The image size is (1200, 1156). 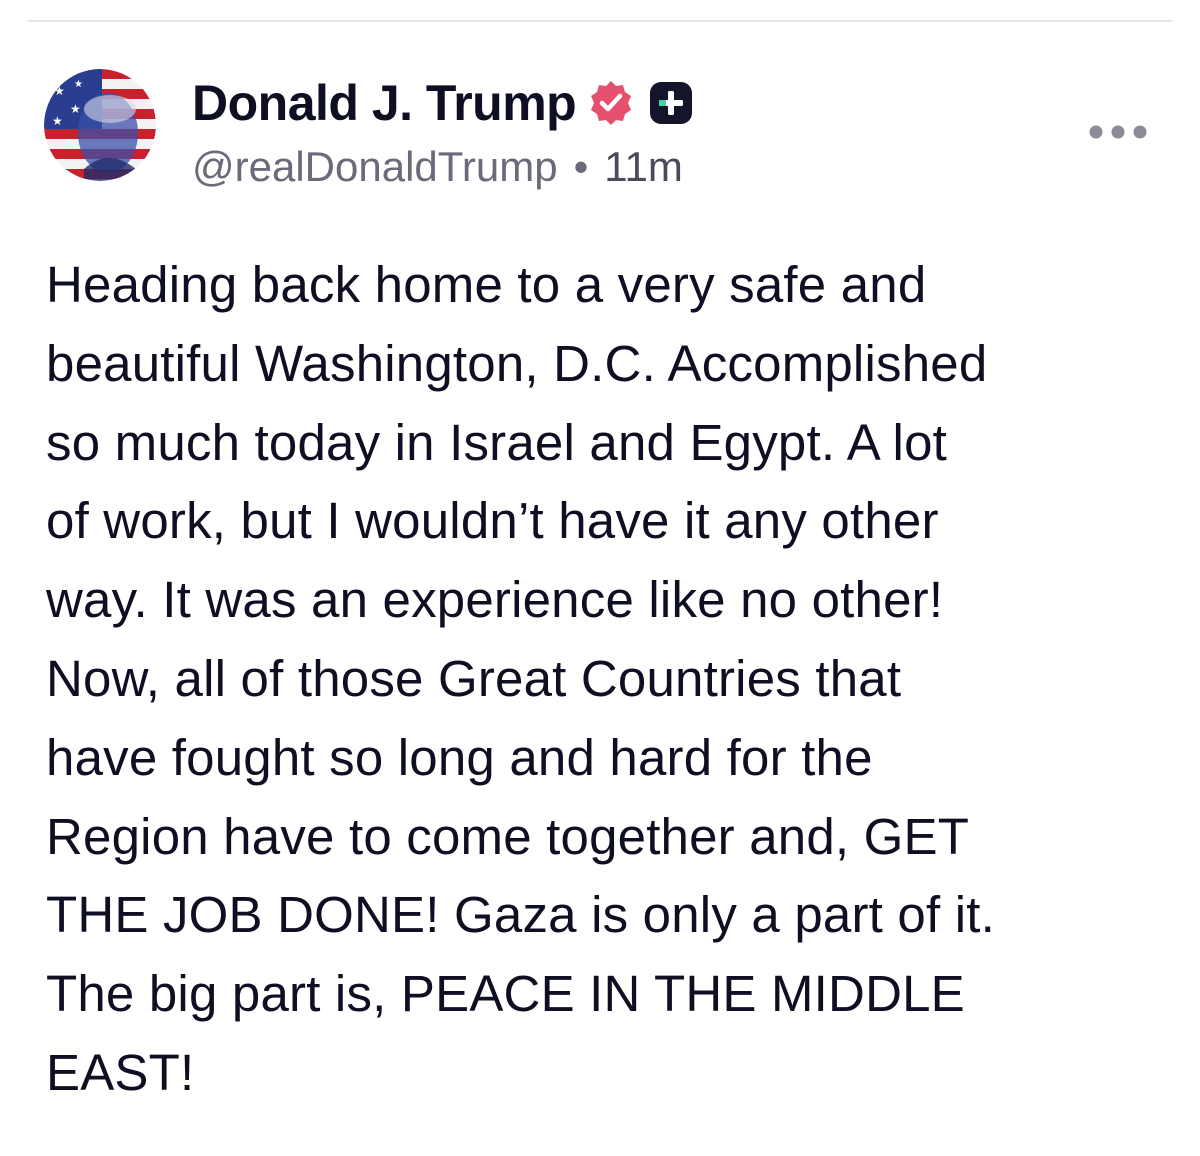 I want to click on post-text-line: Region have to come together and, GET, so click(x=508, y=836).